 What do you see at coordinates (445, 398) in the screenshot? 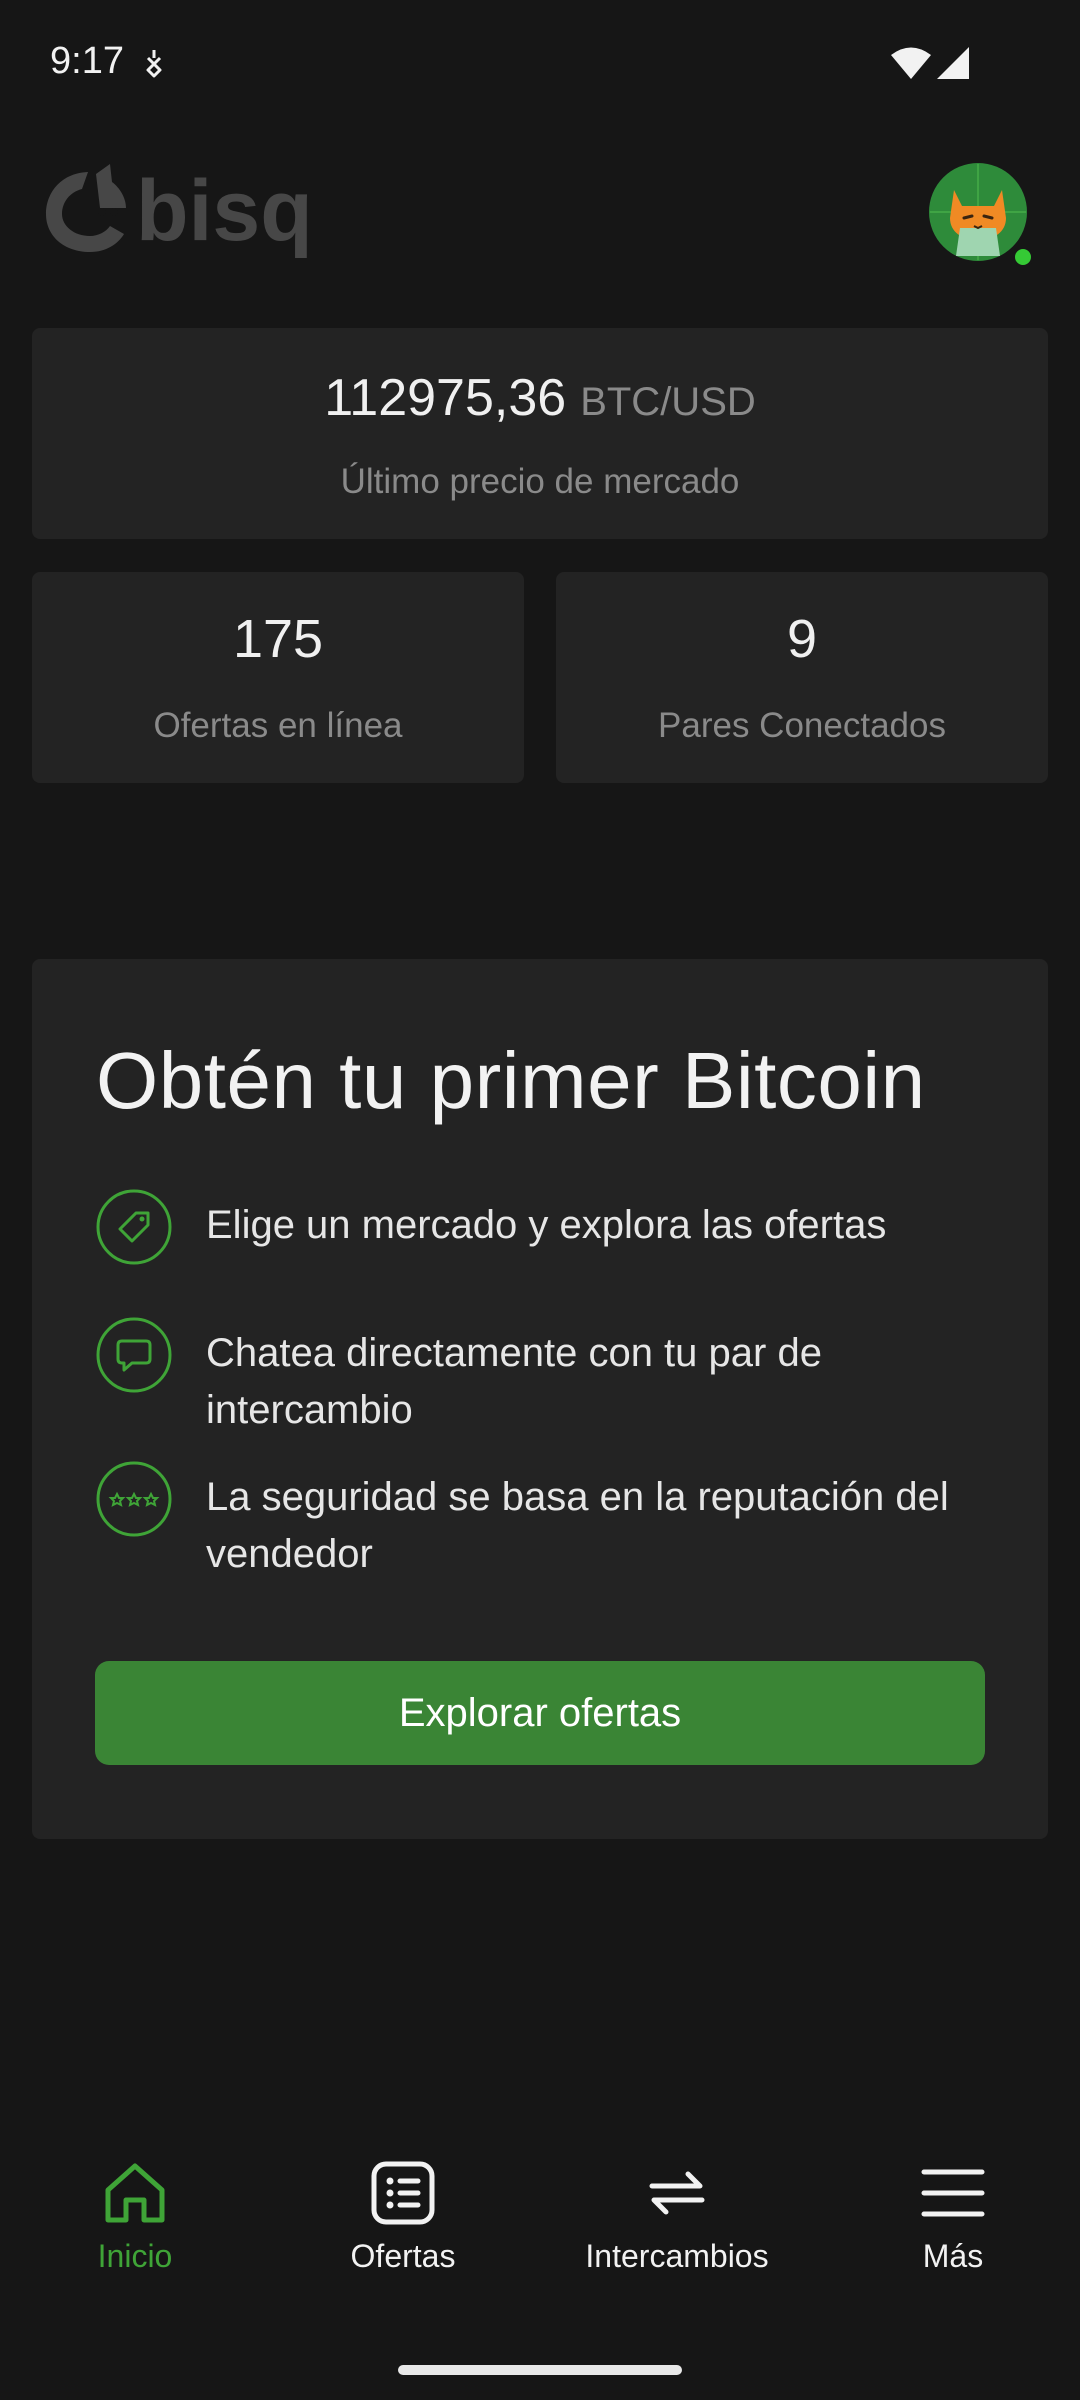
I see `market-price-value: 112975,36` at bounding box center [445, 398].